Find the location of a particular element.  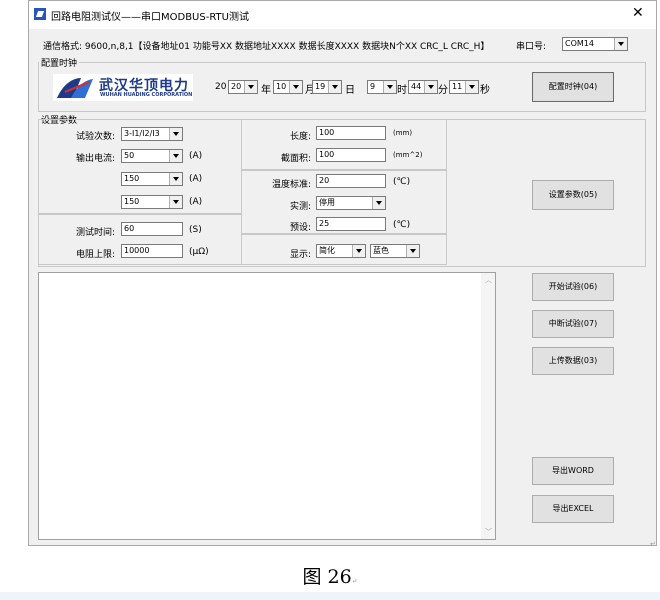

year-value: 20 is located at coordinates (236, 86).